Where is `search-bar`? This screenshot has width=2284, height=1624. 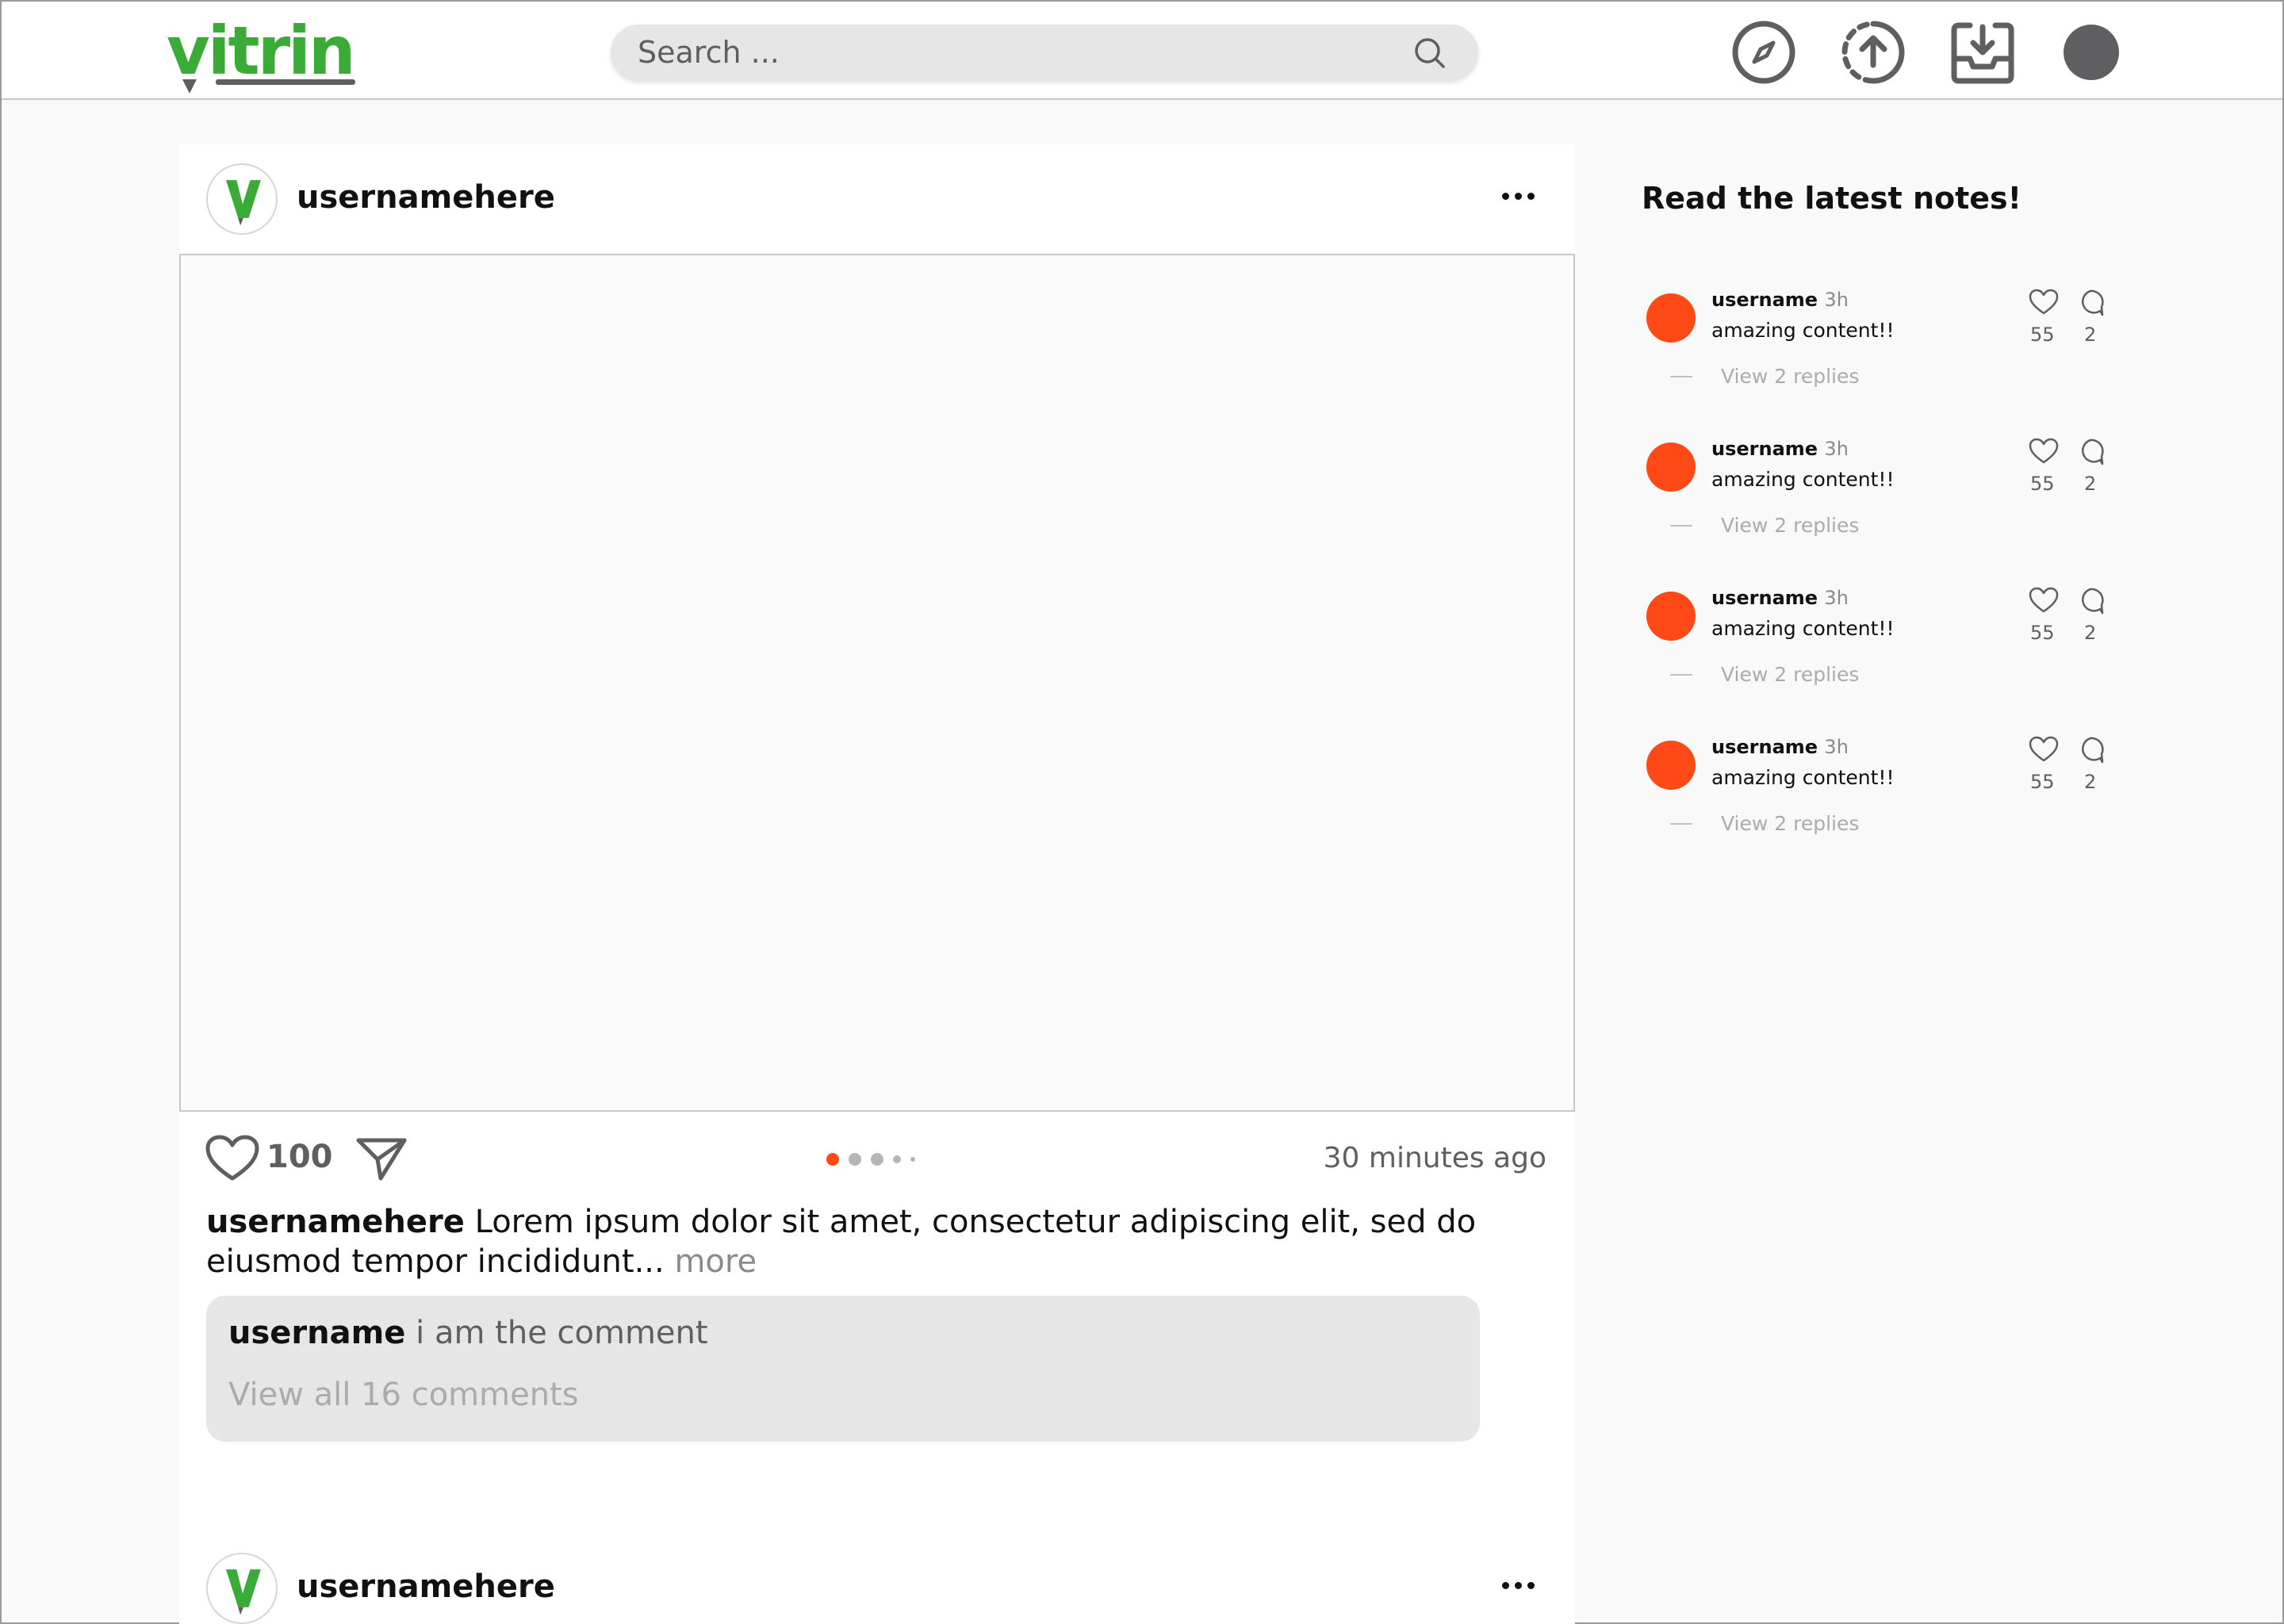
search-bar is located at coordinates (1044, 52).